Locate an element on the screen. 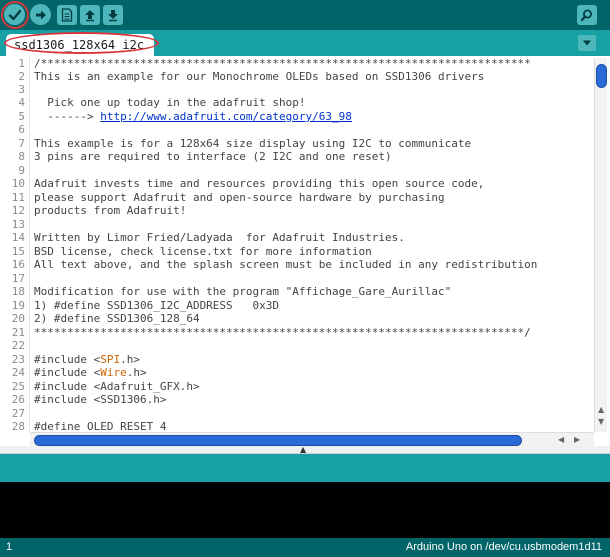  message-area is located at coordinates (305, 468).